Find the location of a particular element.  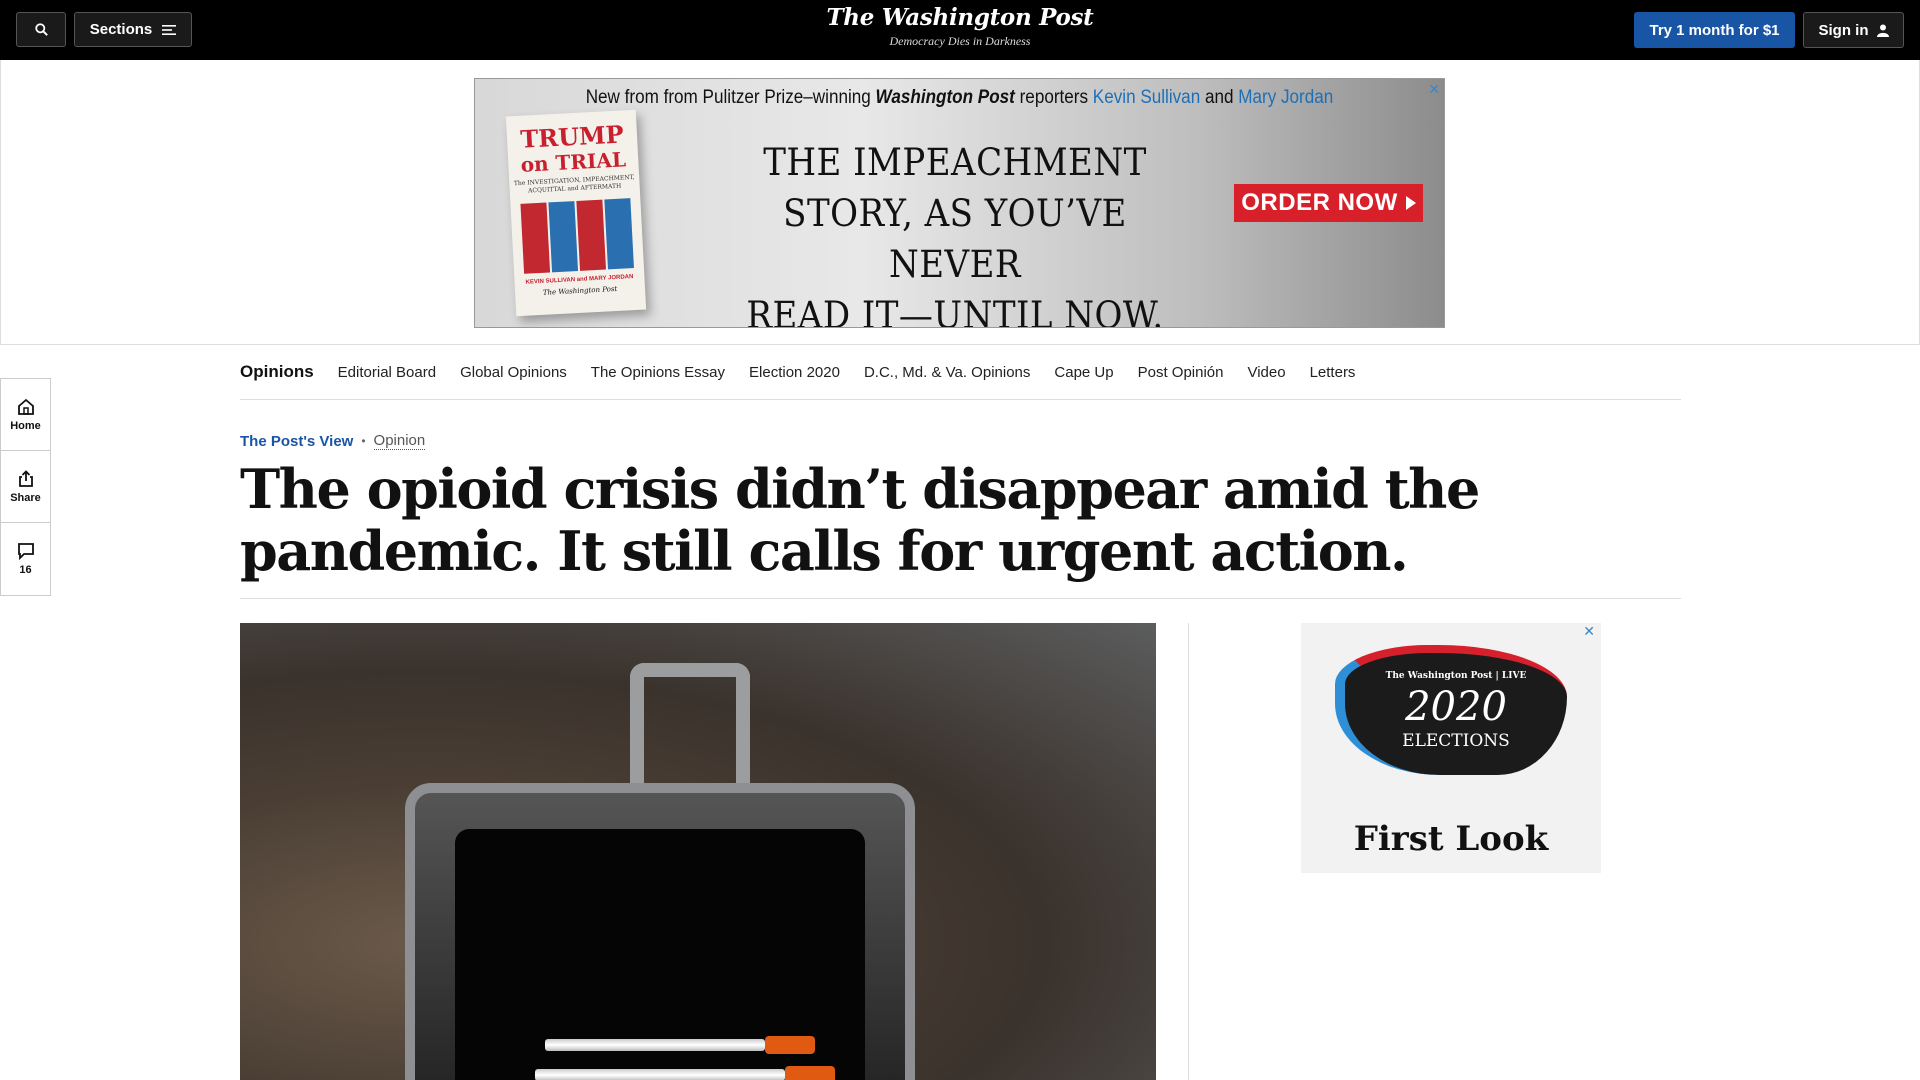

share-button: Share is located at coordinates (25, 487).